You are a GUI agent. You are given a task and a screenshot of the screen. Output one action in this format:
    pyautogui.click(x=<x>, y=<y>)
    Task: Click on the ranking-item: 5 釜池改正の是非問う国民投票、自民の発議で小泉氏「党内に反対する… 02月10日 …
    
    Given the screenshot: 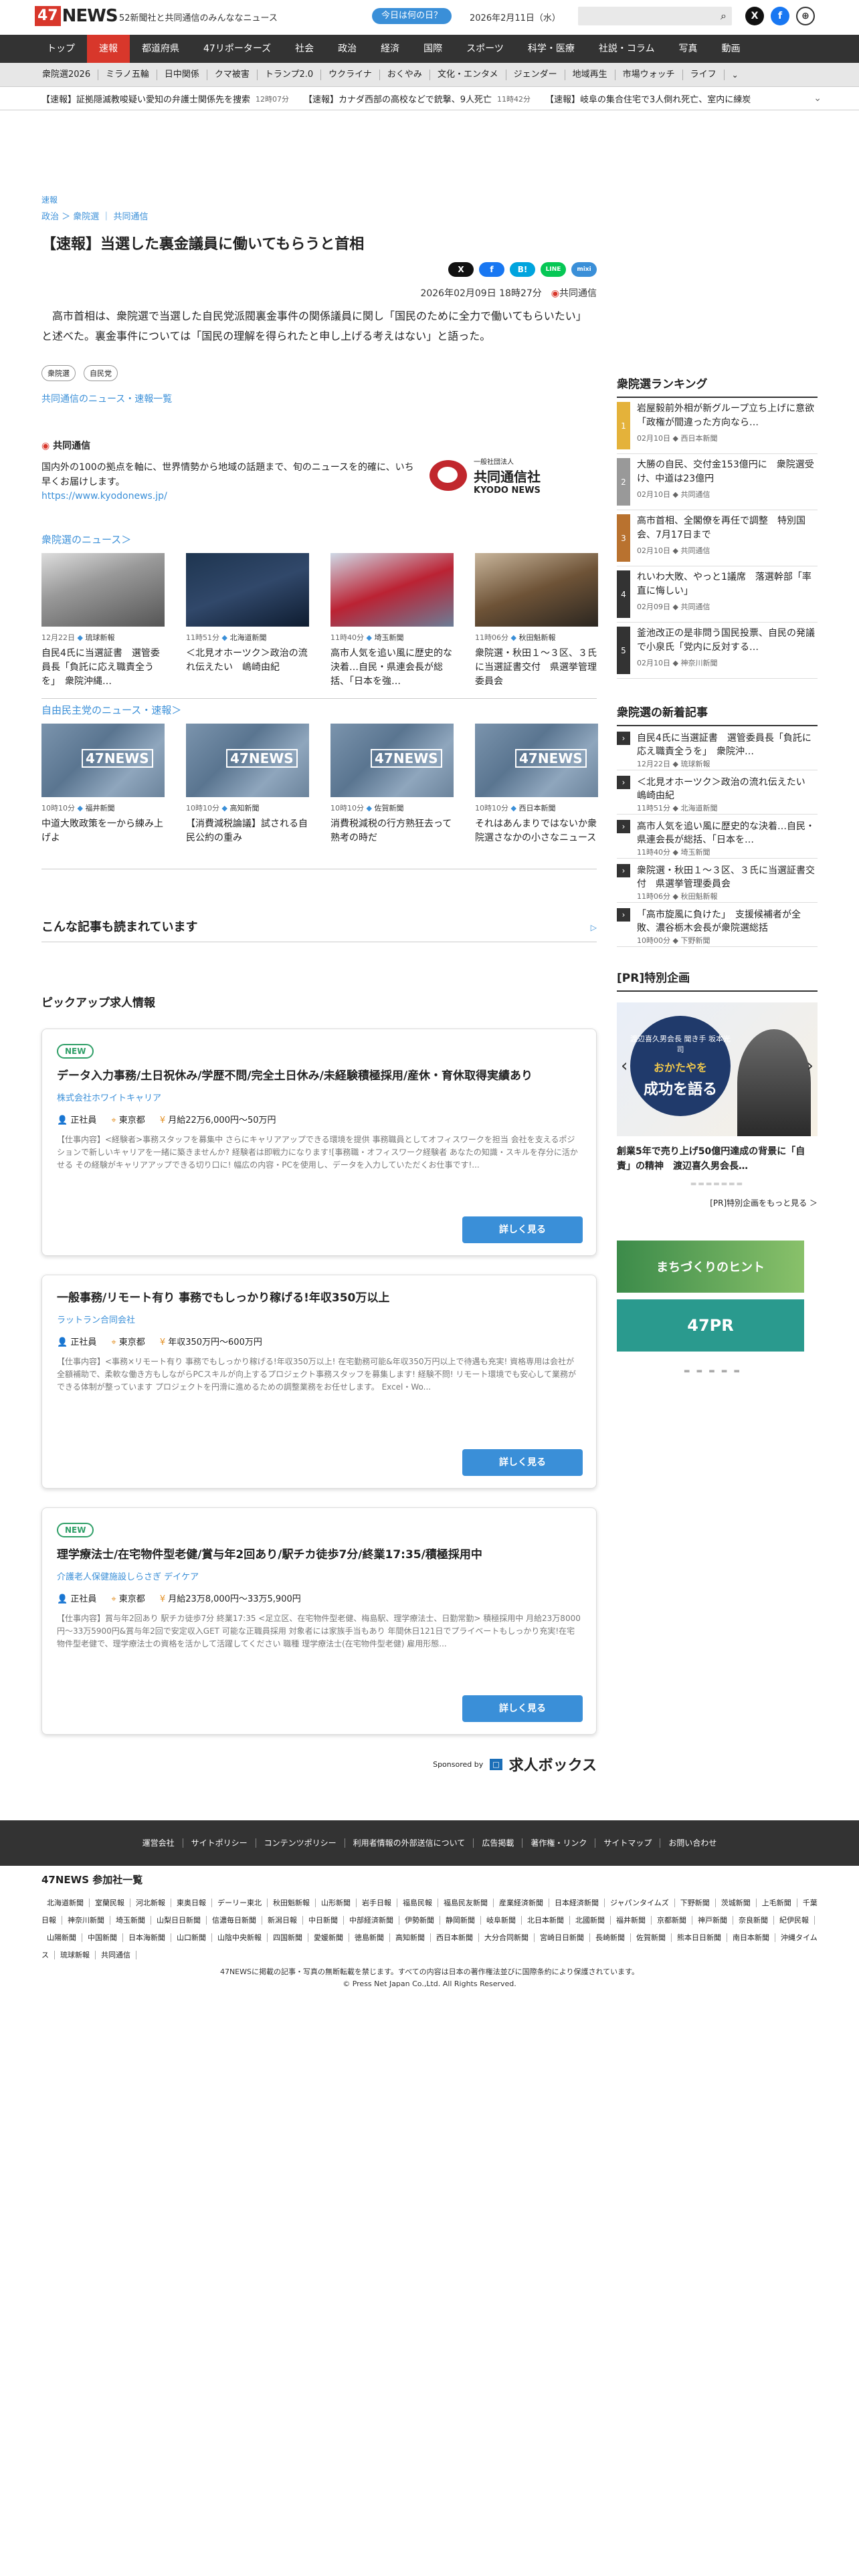 What is the action you would take?
    pyautogui.click(x=718, y=651)
    